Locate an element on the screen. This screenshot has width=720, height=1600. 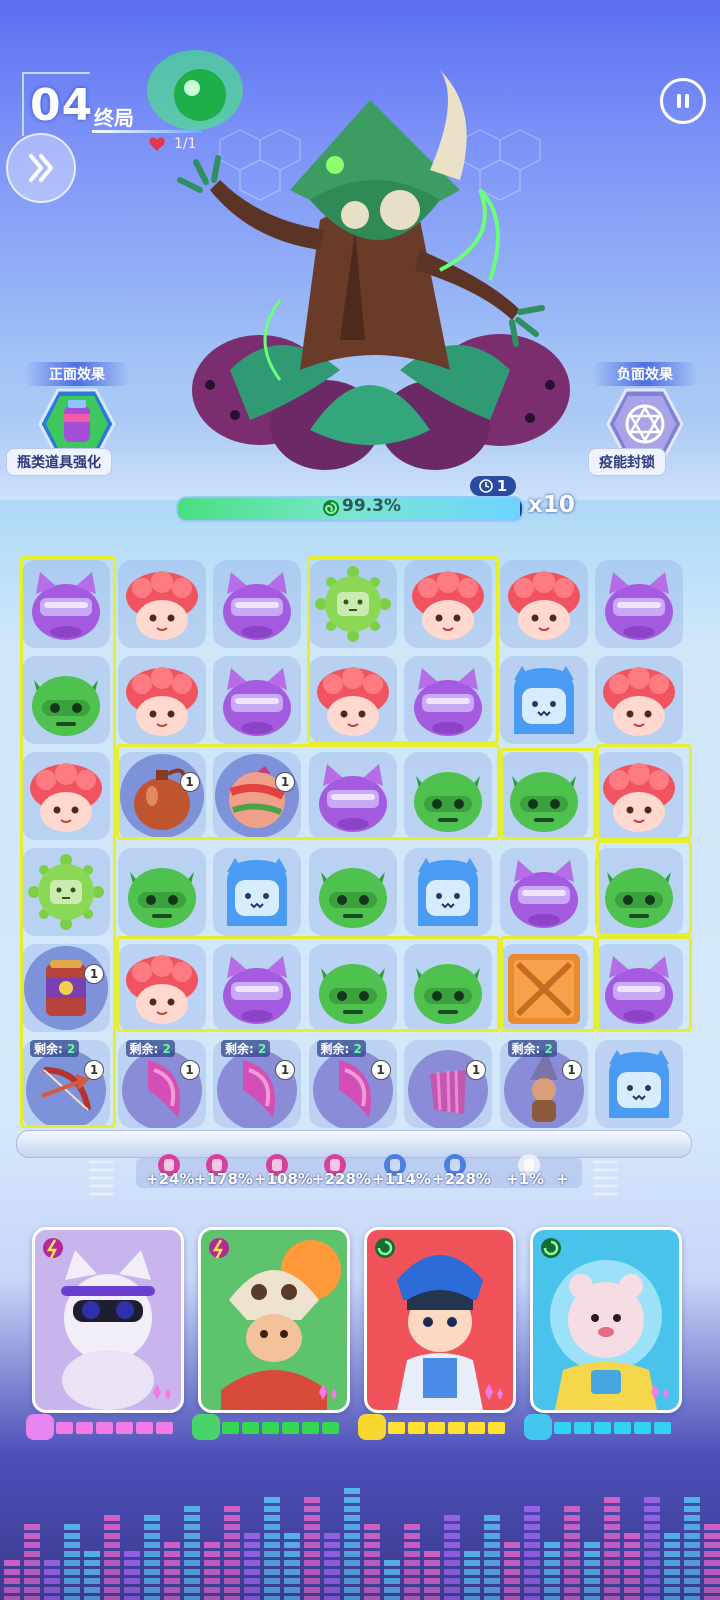
hero-card-skull-caveman is located at coordinates (274, 1320).